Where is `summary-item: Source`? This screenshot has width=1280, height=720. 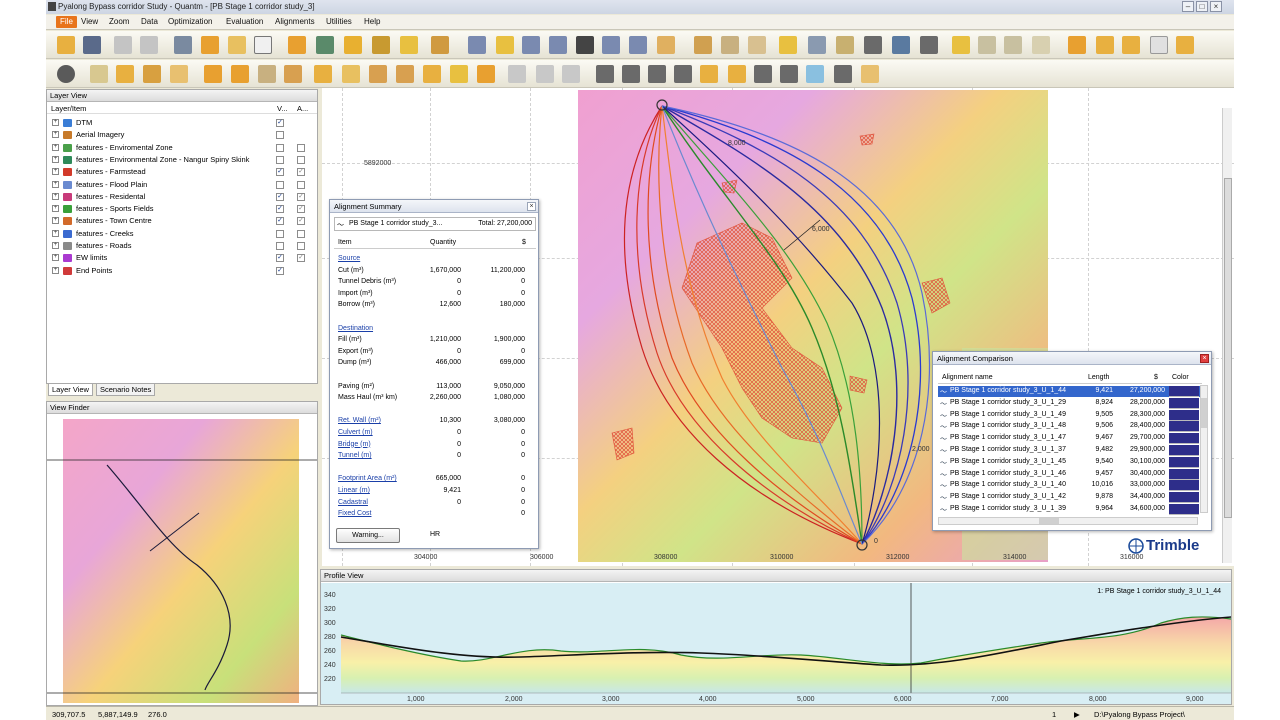 summary-item: Source is located at coordinates (349, 258).